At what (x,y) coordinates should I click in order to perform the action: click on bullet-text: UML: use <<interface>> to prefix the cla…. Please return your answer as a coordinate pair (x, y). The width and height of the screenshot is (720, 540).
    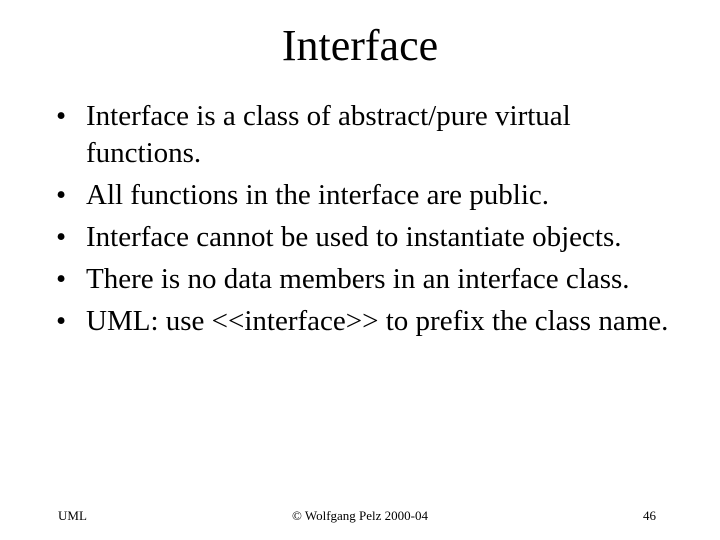
    Looking at the image, I should click on (377, 321).